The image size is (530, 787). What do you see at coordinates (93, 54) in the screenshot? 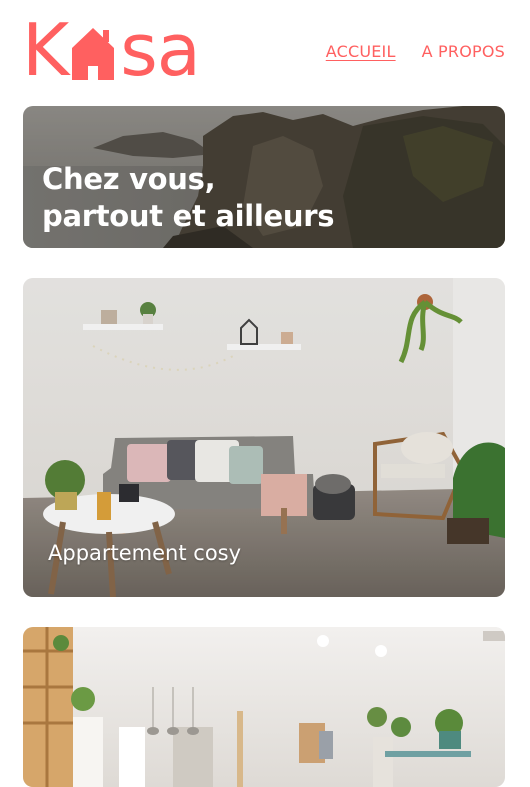
I see `house-icon` at bounding box center [93, 54].